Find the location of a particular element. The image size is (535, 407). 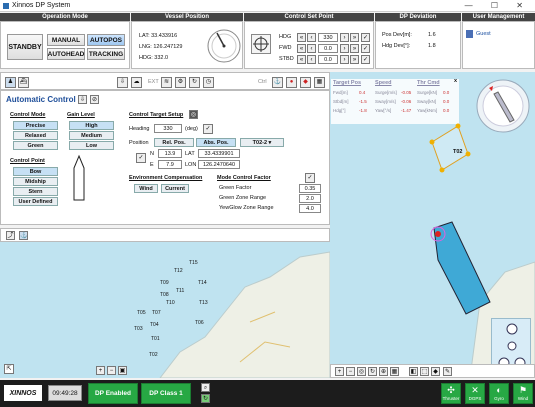

right-grid-icon: ▦ is located at coordinates (394, 371).